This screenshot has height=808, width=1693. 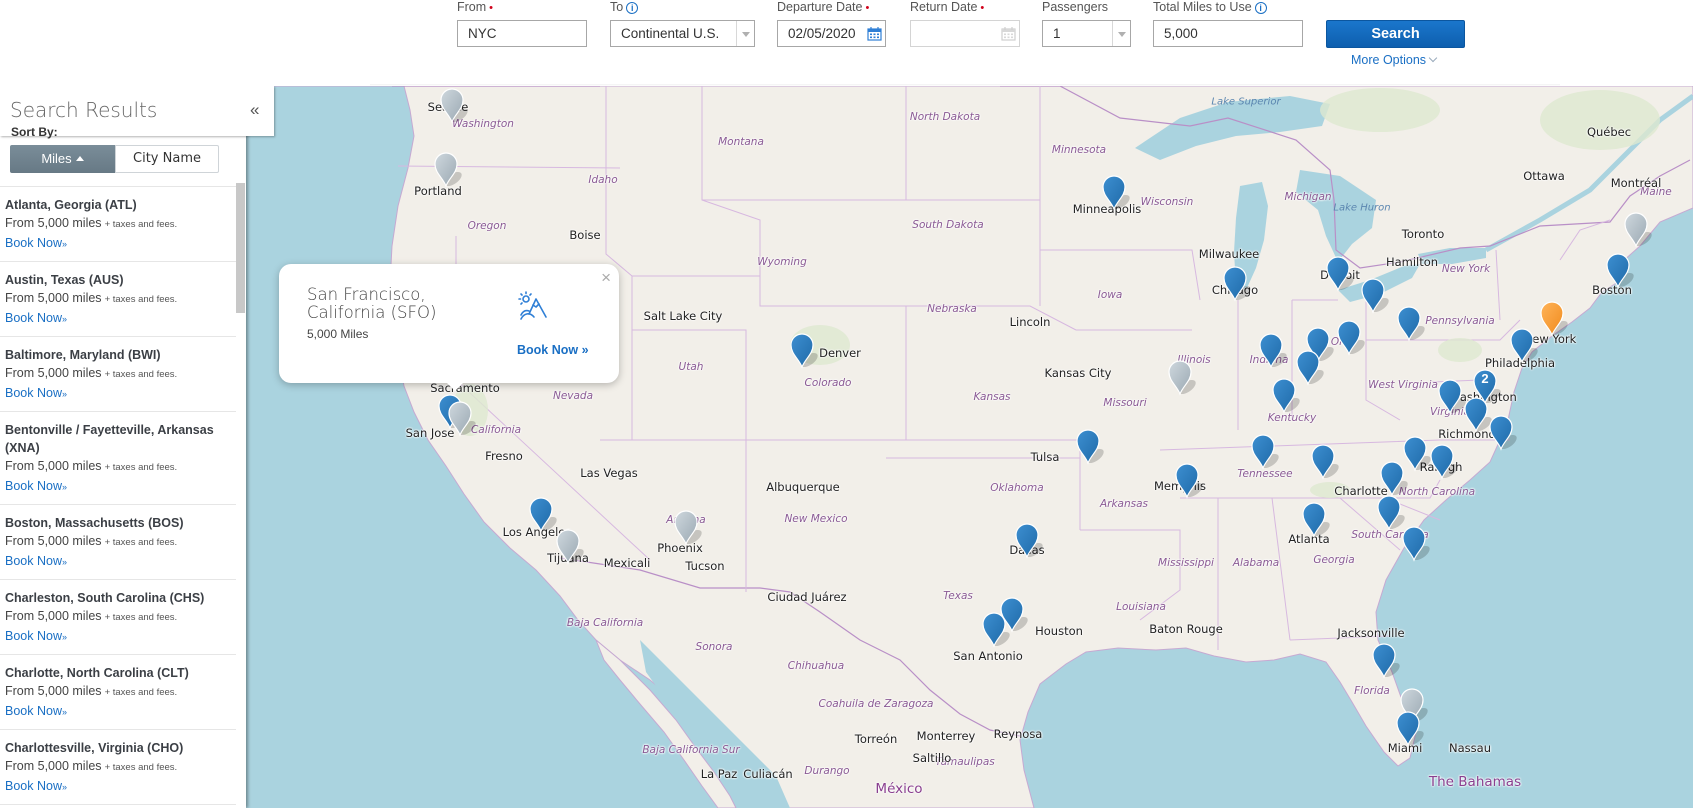 I want to click on result-destination: Boston, Massachusetts (BOS), so click(x=120, y=523).